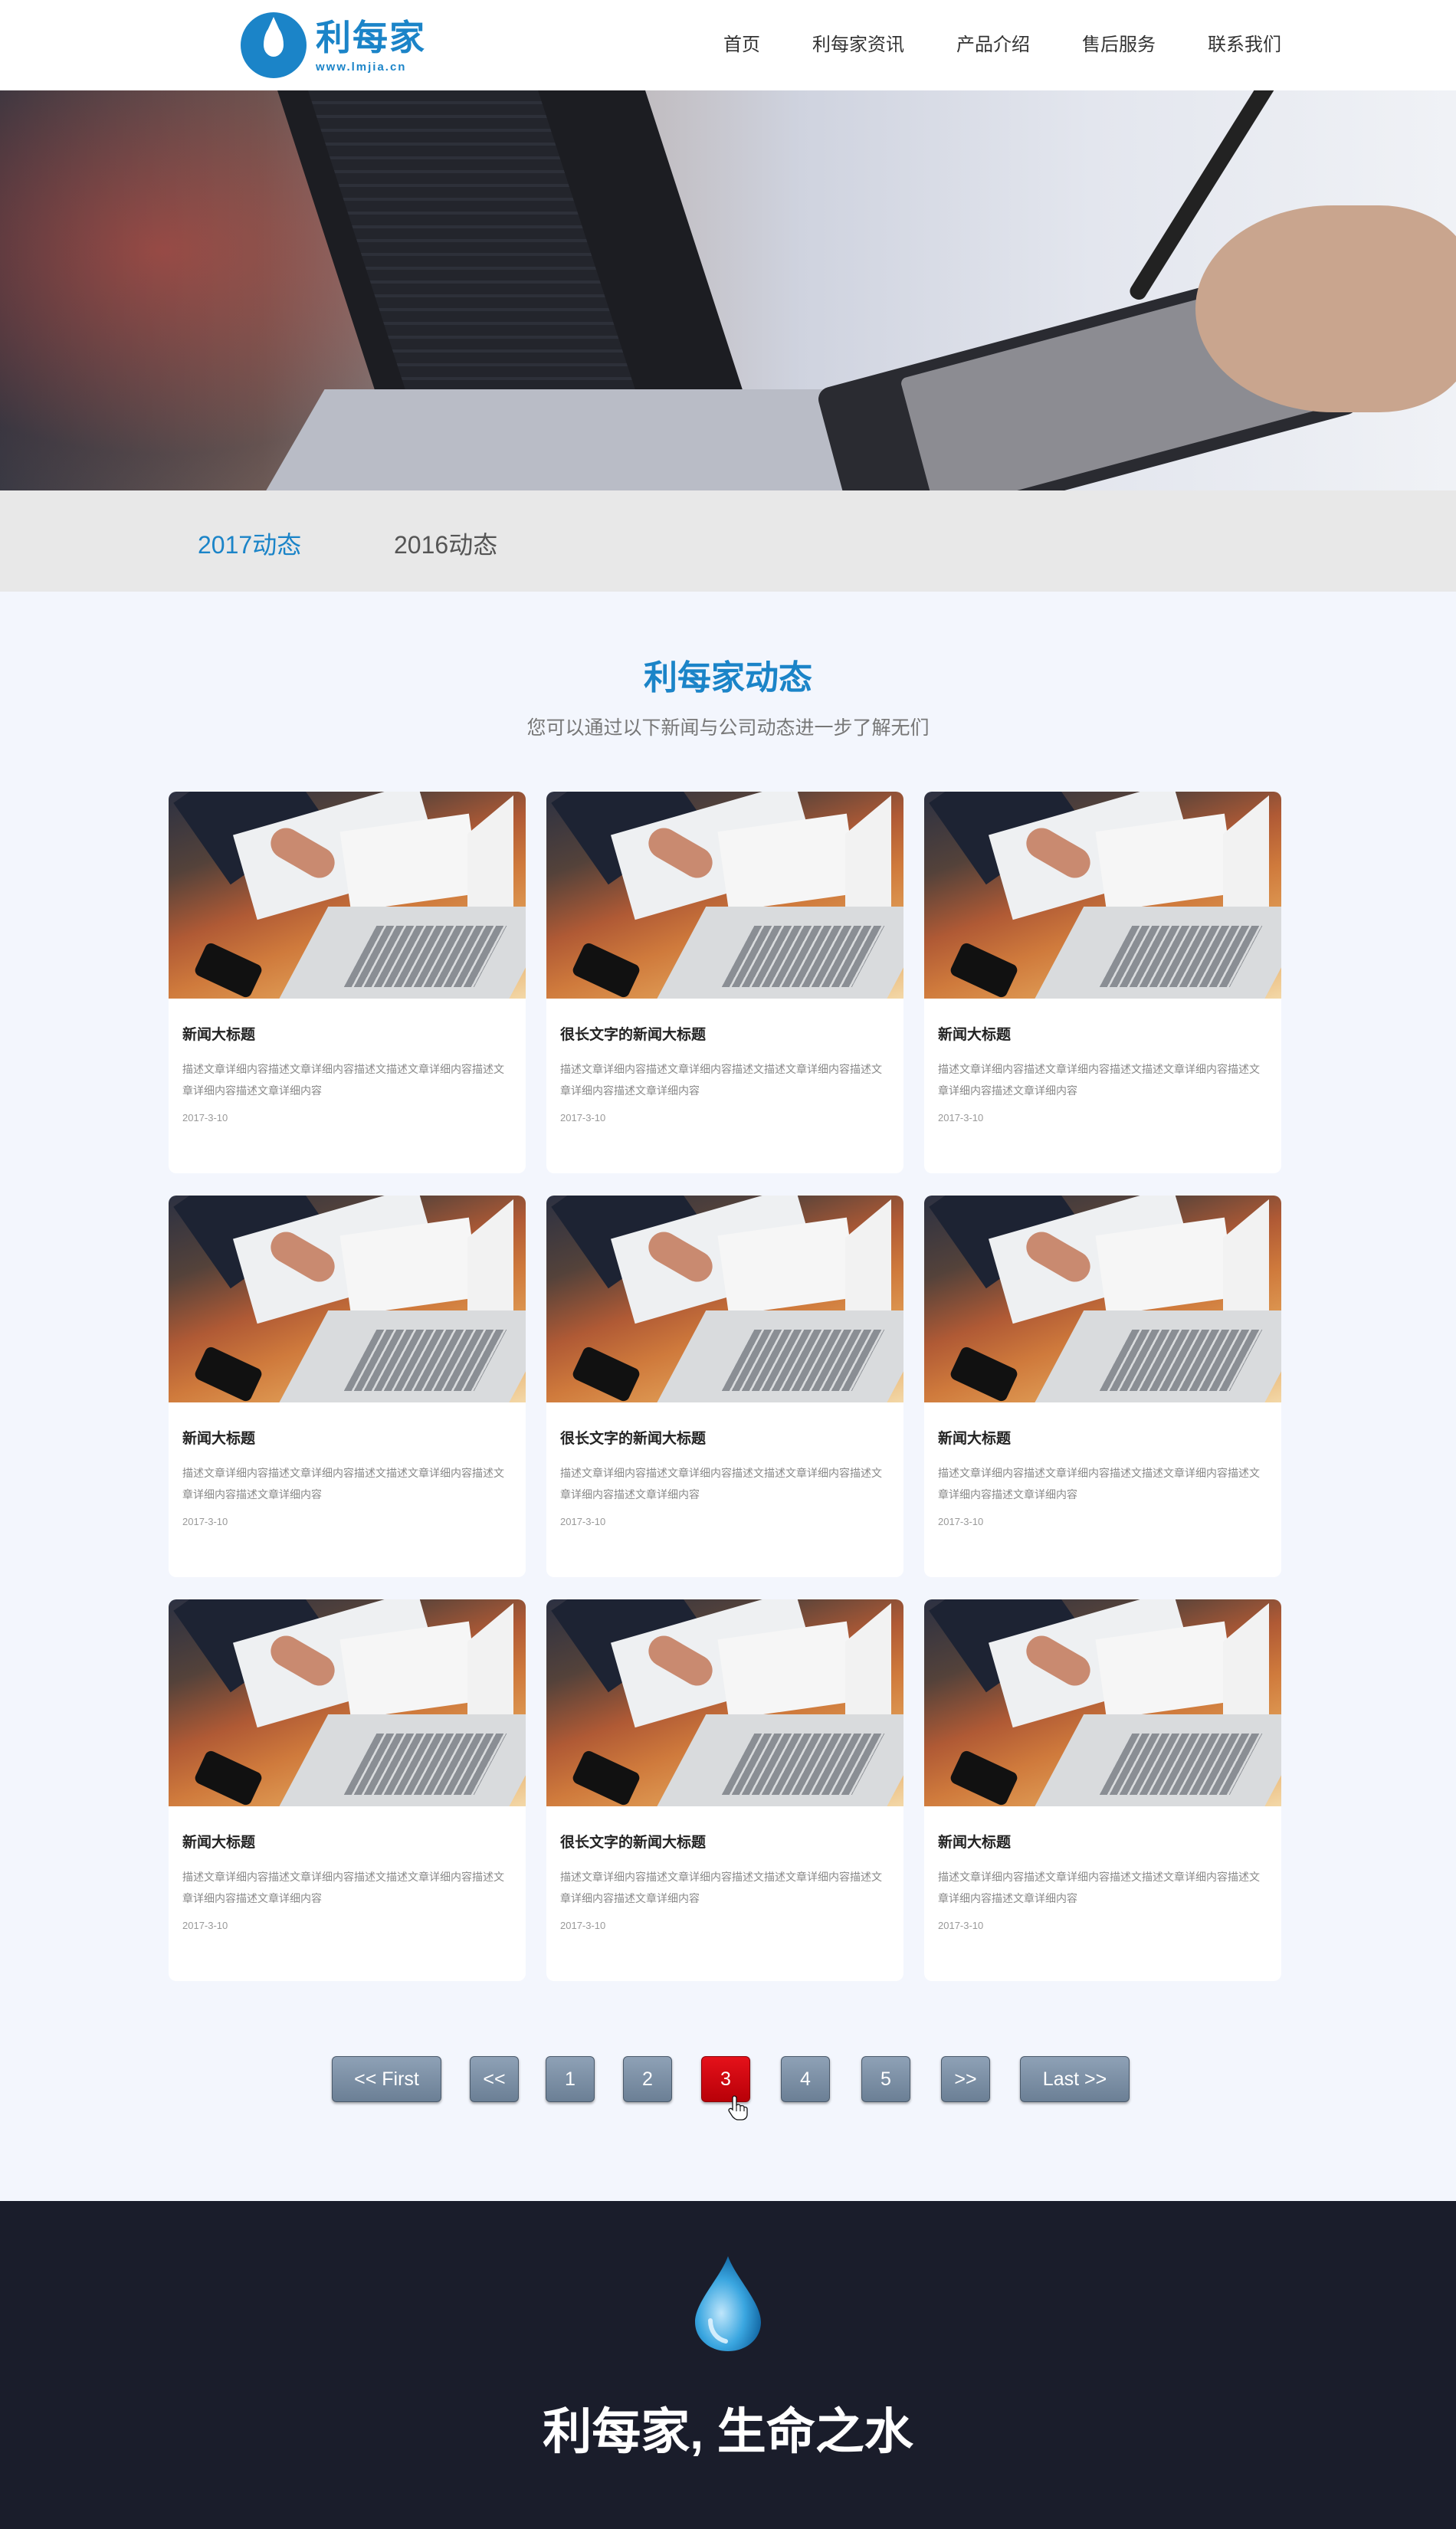 This screenshot has height=2529, width=1456. I want to click on nav-item-contact: 联系我们, so click(1244, 42).